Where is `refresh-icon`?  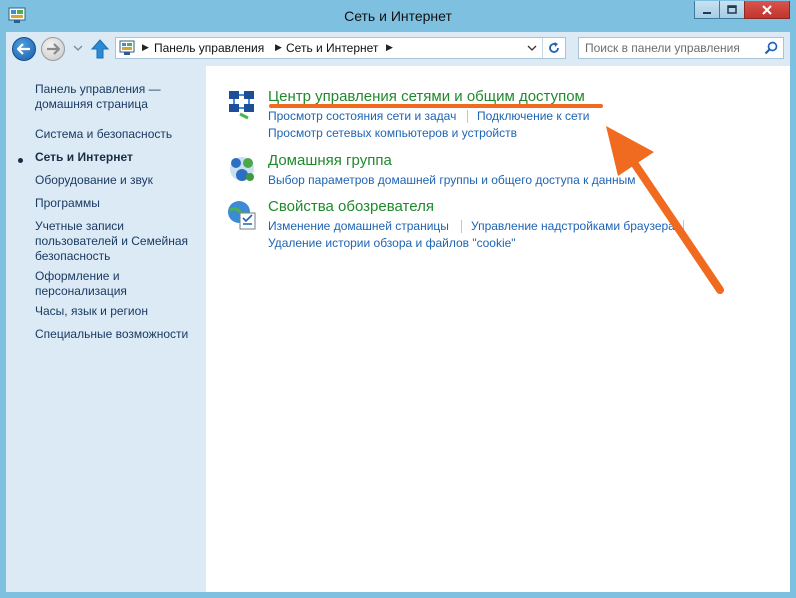 refresh-icon is located at coordinates (554, 47).